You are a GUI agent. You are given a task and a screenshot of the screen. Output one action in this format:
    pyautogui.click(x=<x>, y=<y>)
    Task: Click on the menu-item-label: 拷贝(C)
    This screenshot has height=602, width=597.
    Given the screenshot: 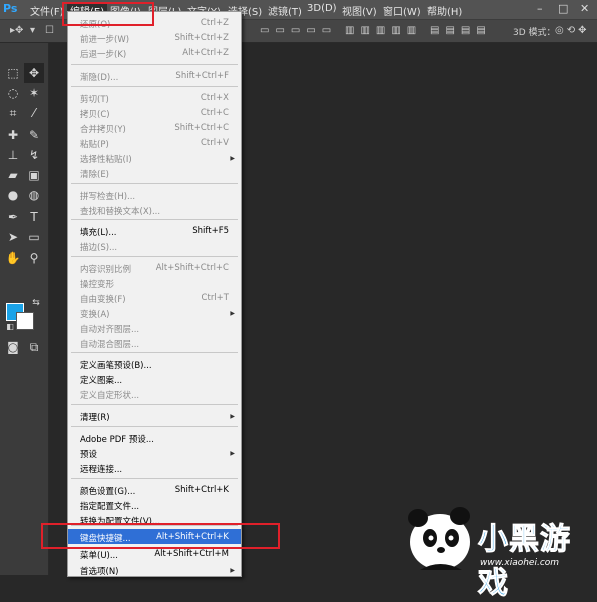 What is the action you would take?
    pyautogui.click(x=95, y=114)
    